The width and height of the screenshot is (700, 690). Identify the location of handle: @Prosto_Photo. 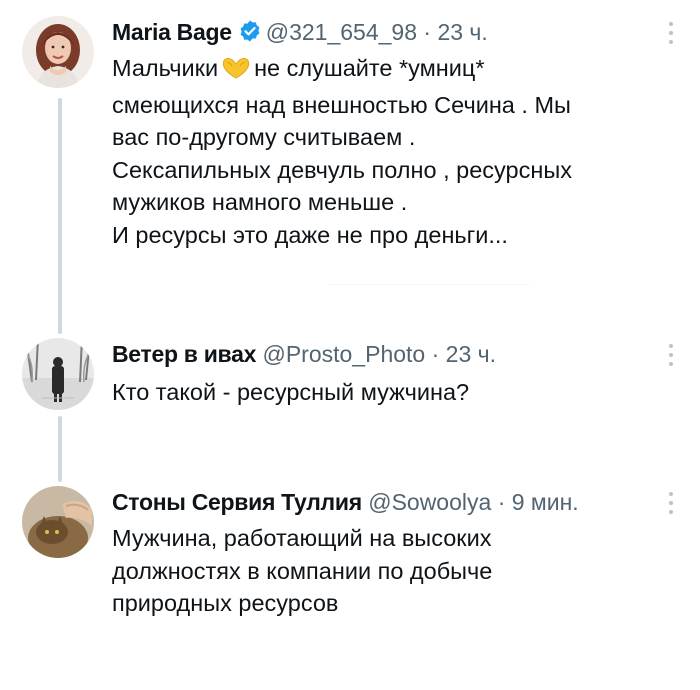
(343, 354).